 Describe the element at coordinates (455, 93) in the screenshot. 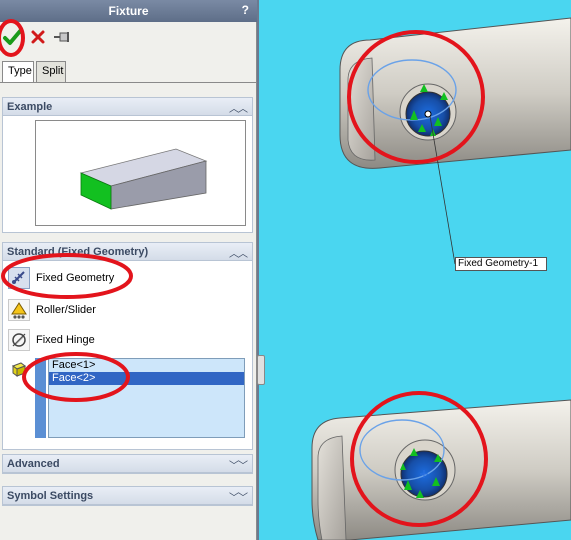

I see `beam-part-top` at that location.